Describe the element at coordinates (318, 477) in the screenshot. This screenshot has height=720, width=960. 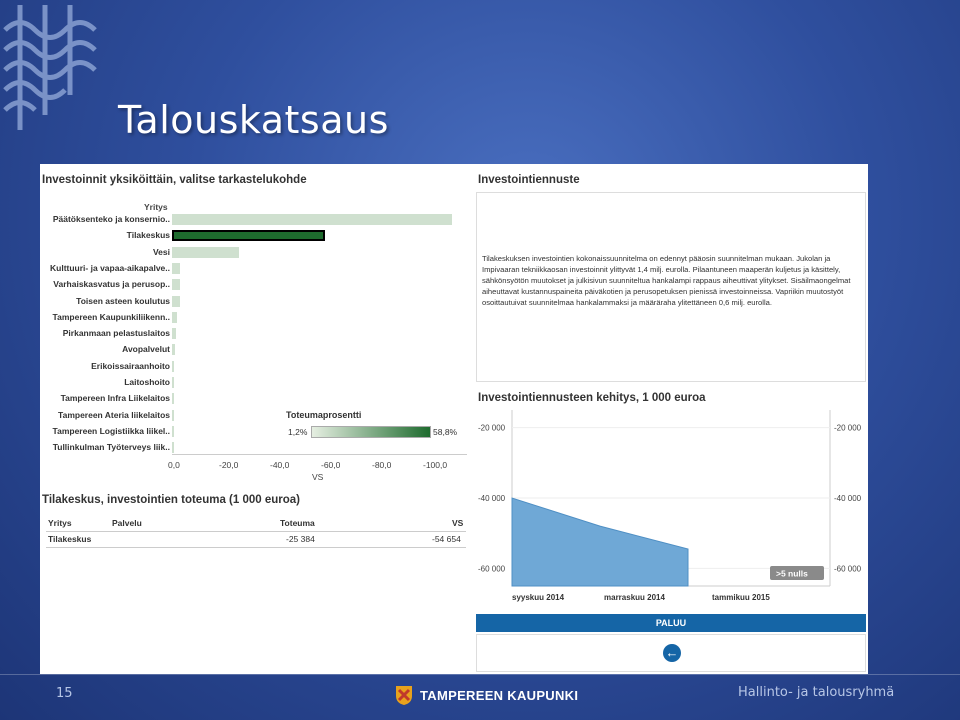
I see `x-axis-label: VS` at that location.